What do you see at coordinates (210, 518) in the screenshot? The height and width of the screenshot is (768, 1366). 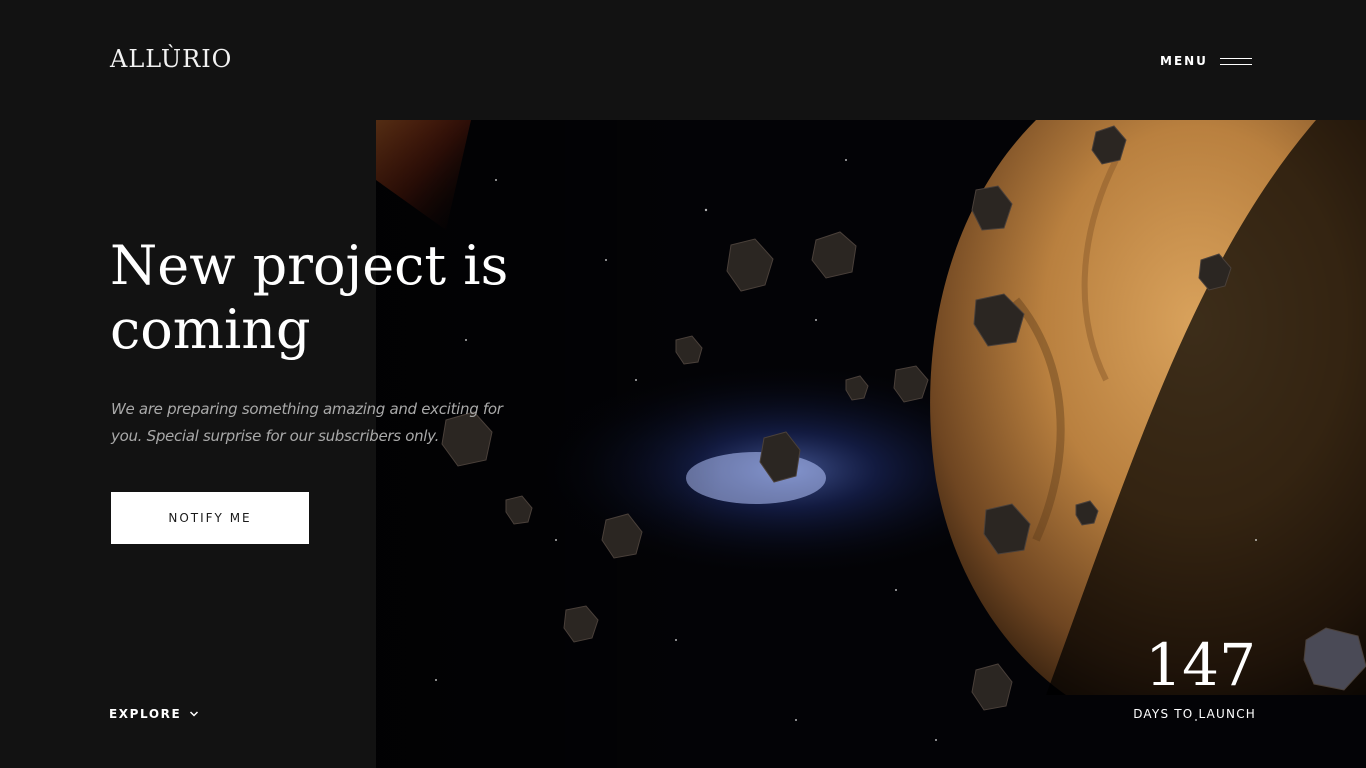 I see `notify-me-button: NOTIFY ME` at bounding box center [210, 518].